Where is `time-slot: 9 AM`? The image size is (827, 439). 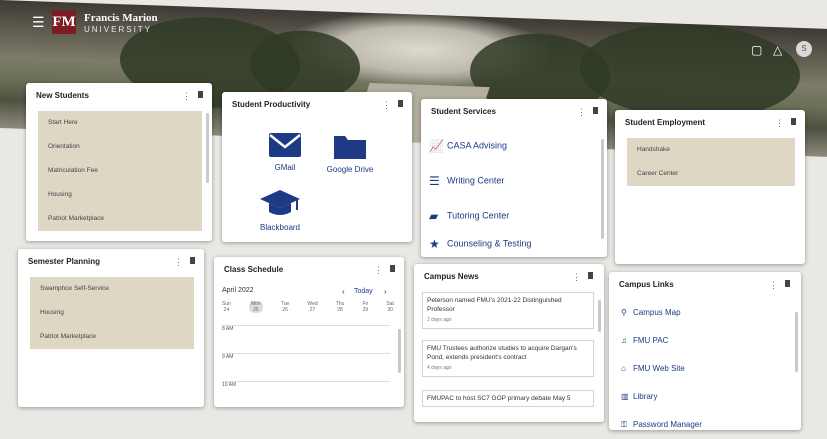 time-slot: 9 AM is located at coordinates (306, 356).